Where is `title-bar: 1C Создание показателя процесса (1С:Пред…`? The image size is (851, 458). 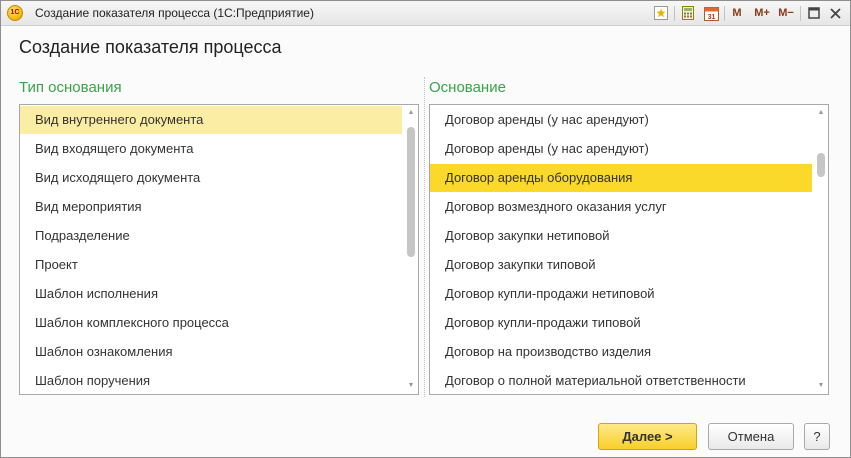 title-bar: 1C Создание показателя процесса (1С:Пред… is located at coordinates (425, 13).